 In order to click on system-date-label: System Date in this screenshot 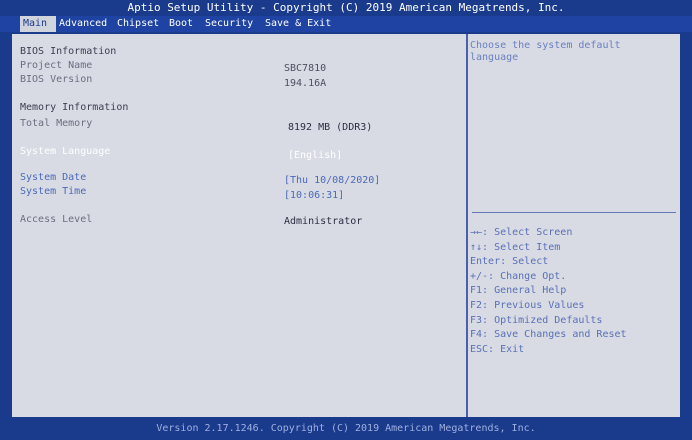, I will do `click(53, 178)`.